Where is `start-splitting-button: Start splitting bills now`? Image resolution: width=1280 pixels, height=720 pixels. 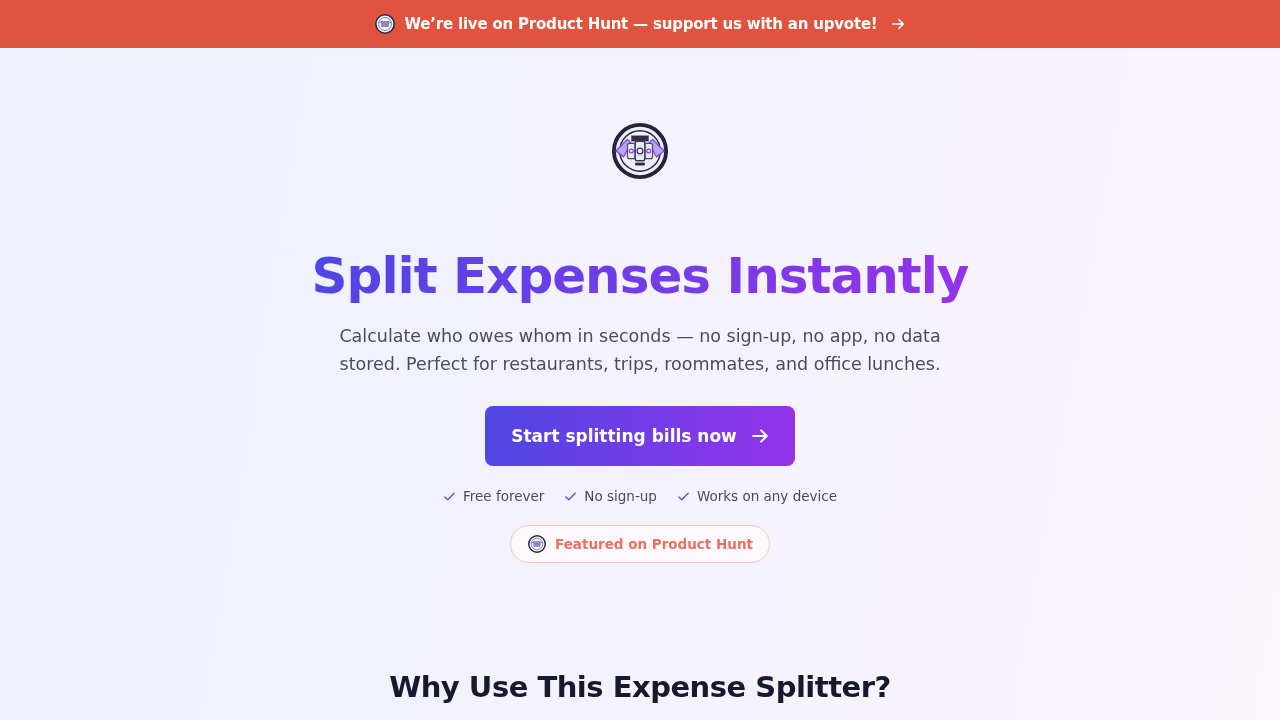 start-splitting-button: Start splitting bills now is located at coordinates (640, 436).